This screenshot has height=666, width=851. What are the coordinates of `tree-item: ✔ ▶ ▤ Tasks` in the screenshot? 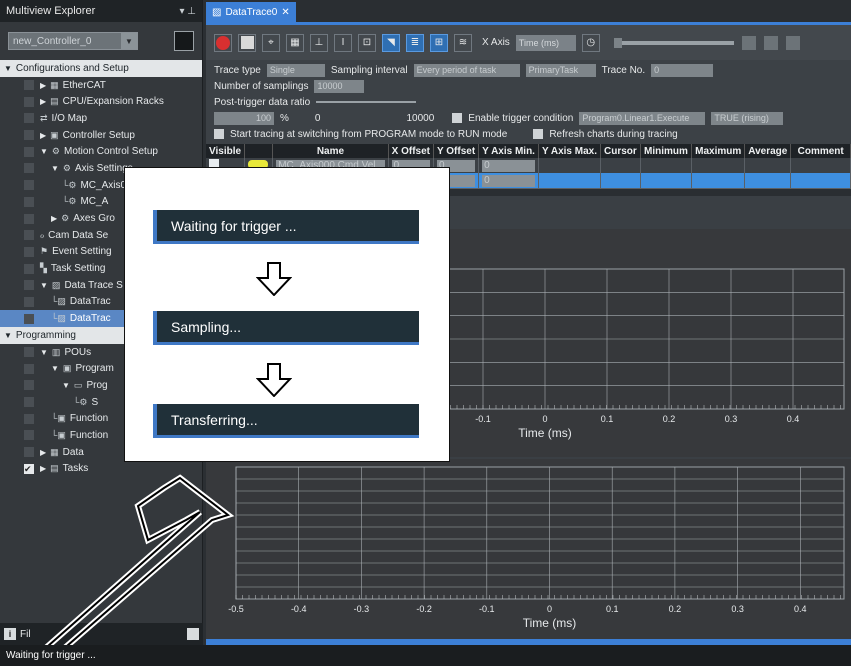 It's located at (101, 469).